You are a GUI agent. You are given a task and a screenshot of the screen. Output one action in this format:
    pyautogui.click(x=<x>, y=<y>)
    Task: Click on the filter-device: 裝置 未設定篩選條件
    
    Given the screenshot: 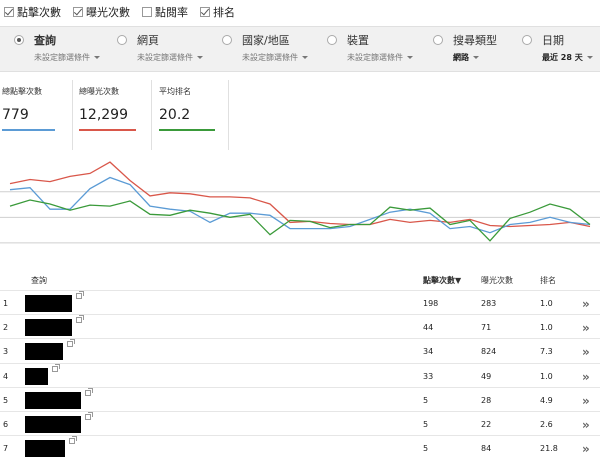 What is the action you would take?
    pyautogui.click(x=370, y=47)
    